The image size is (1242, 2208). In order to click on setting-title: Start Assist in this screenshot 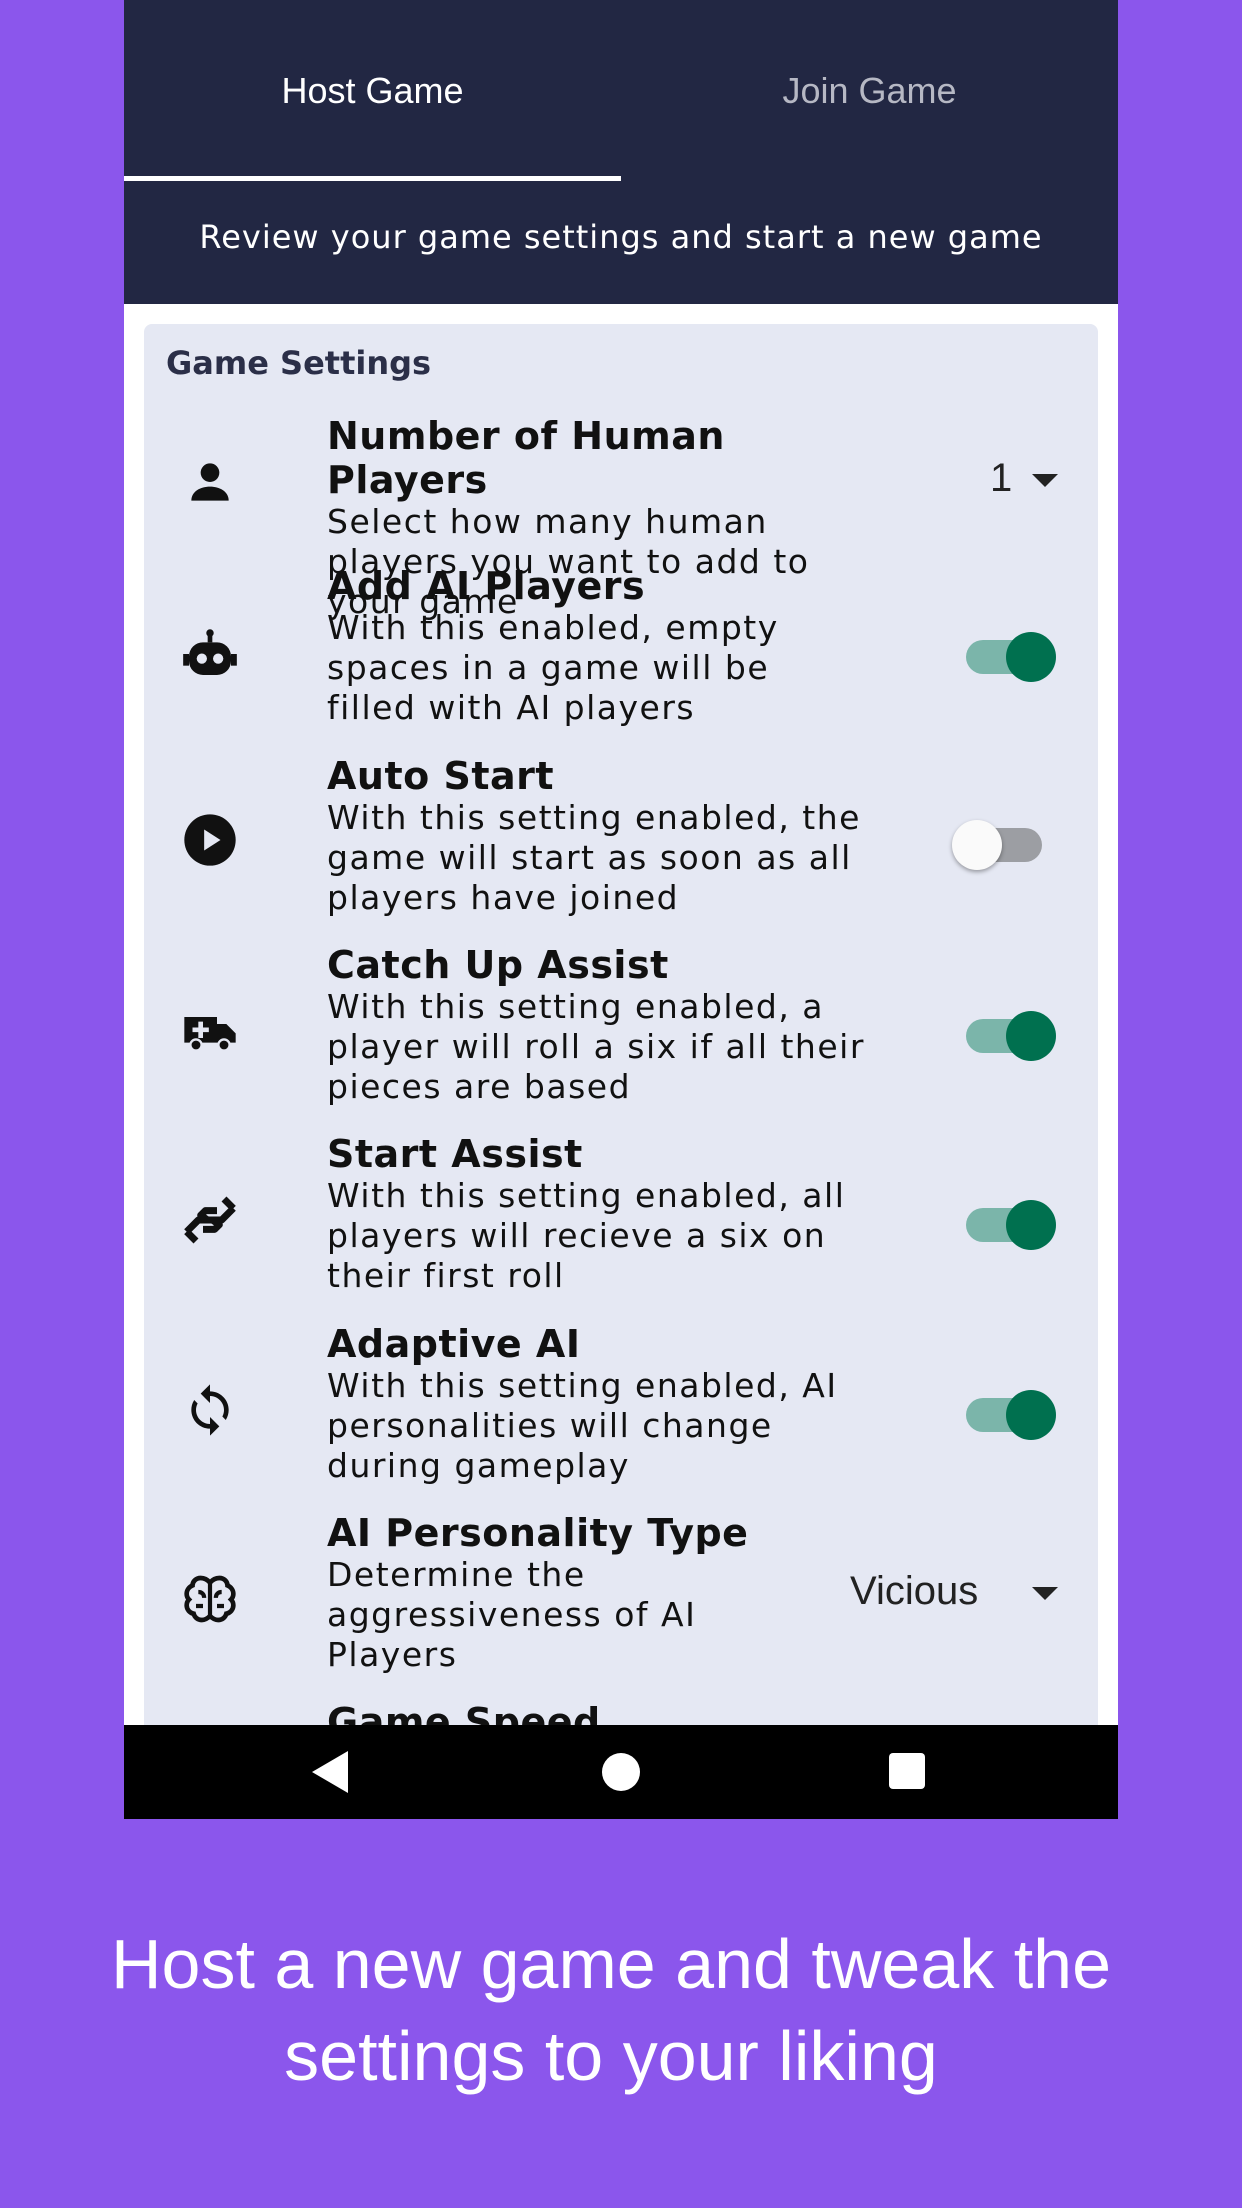, I will do `click(455, 1154)`.